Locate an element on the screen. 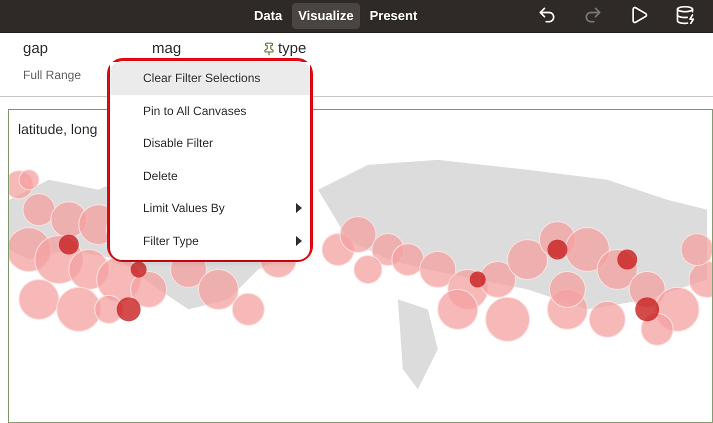  toolbar-tab: Present is located at coordinates (394, 16).